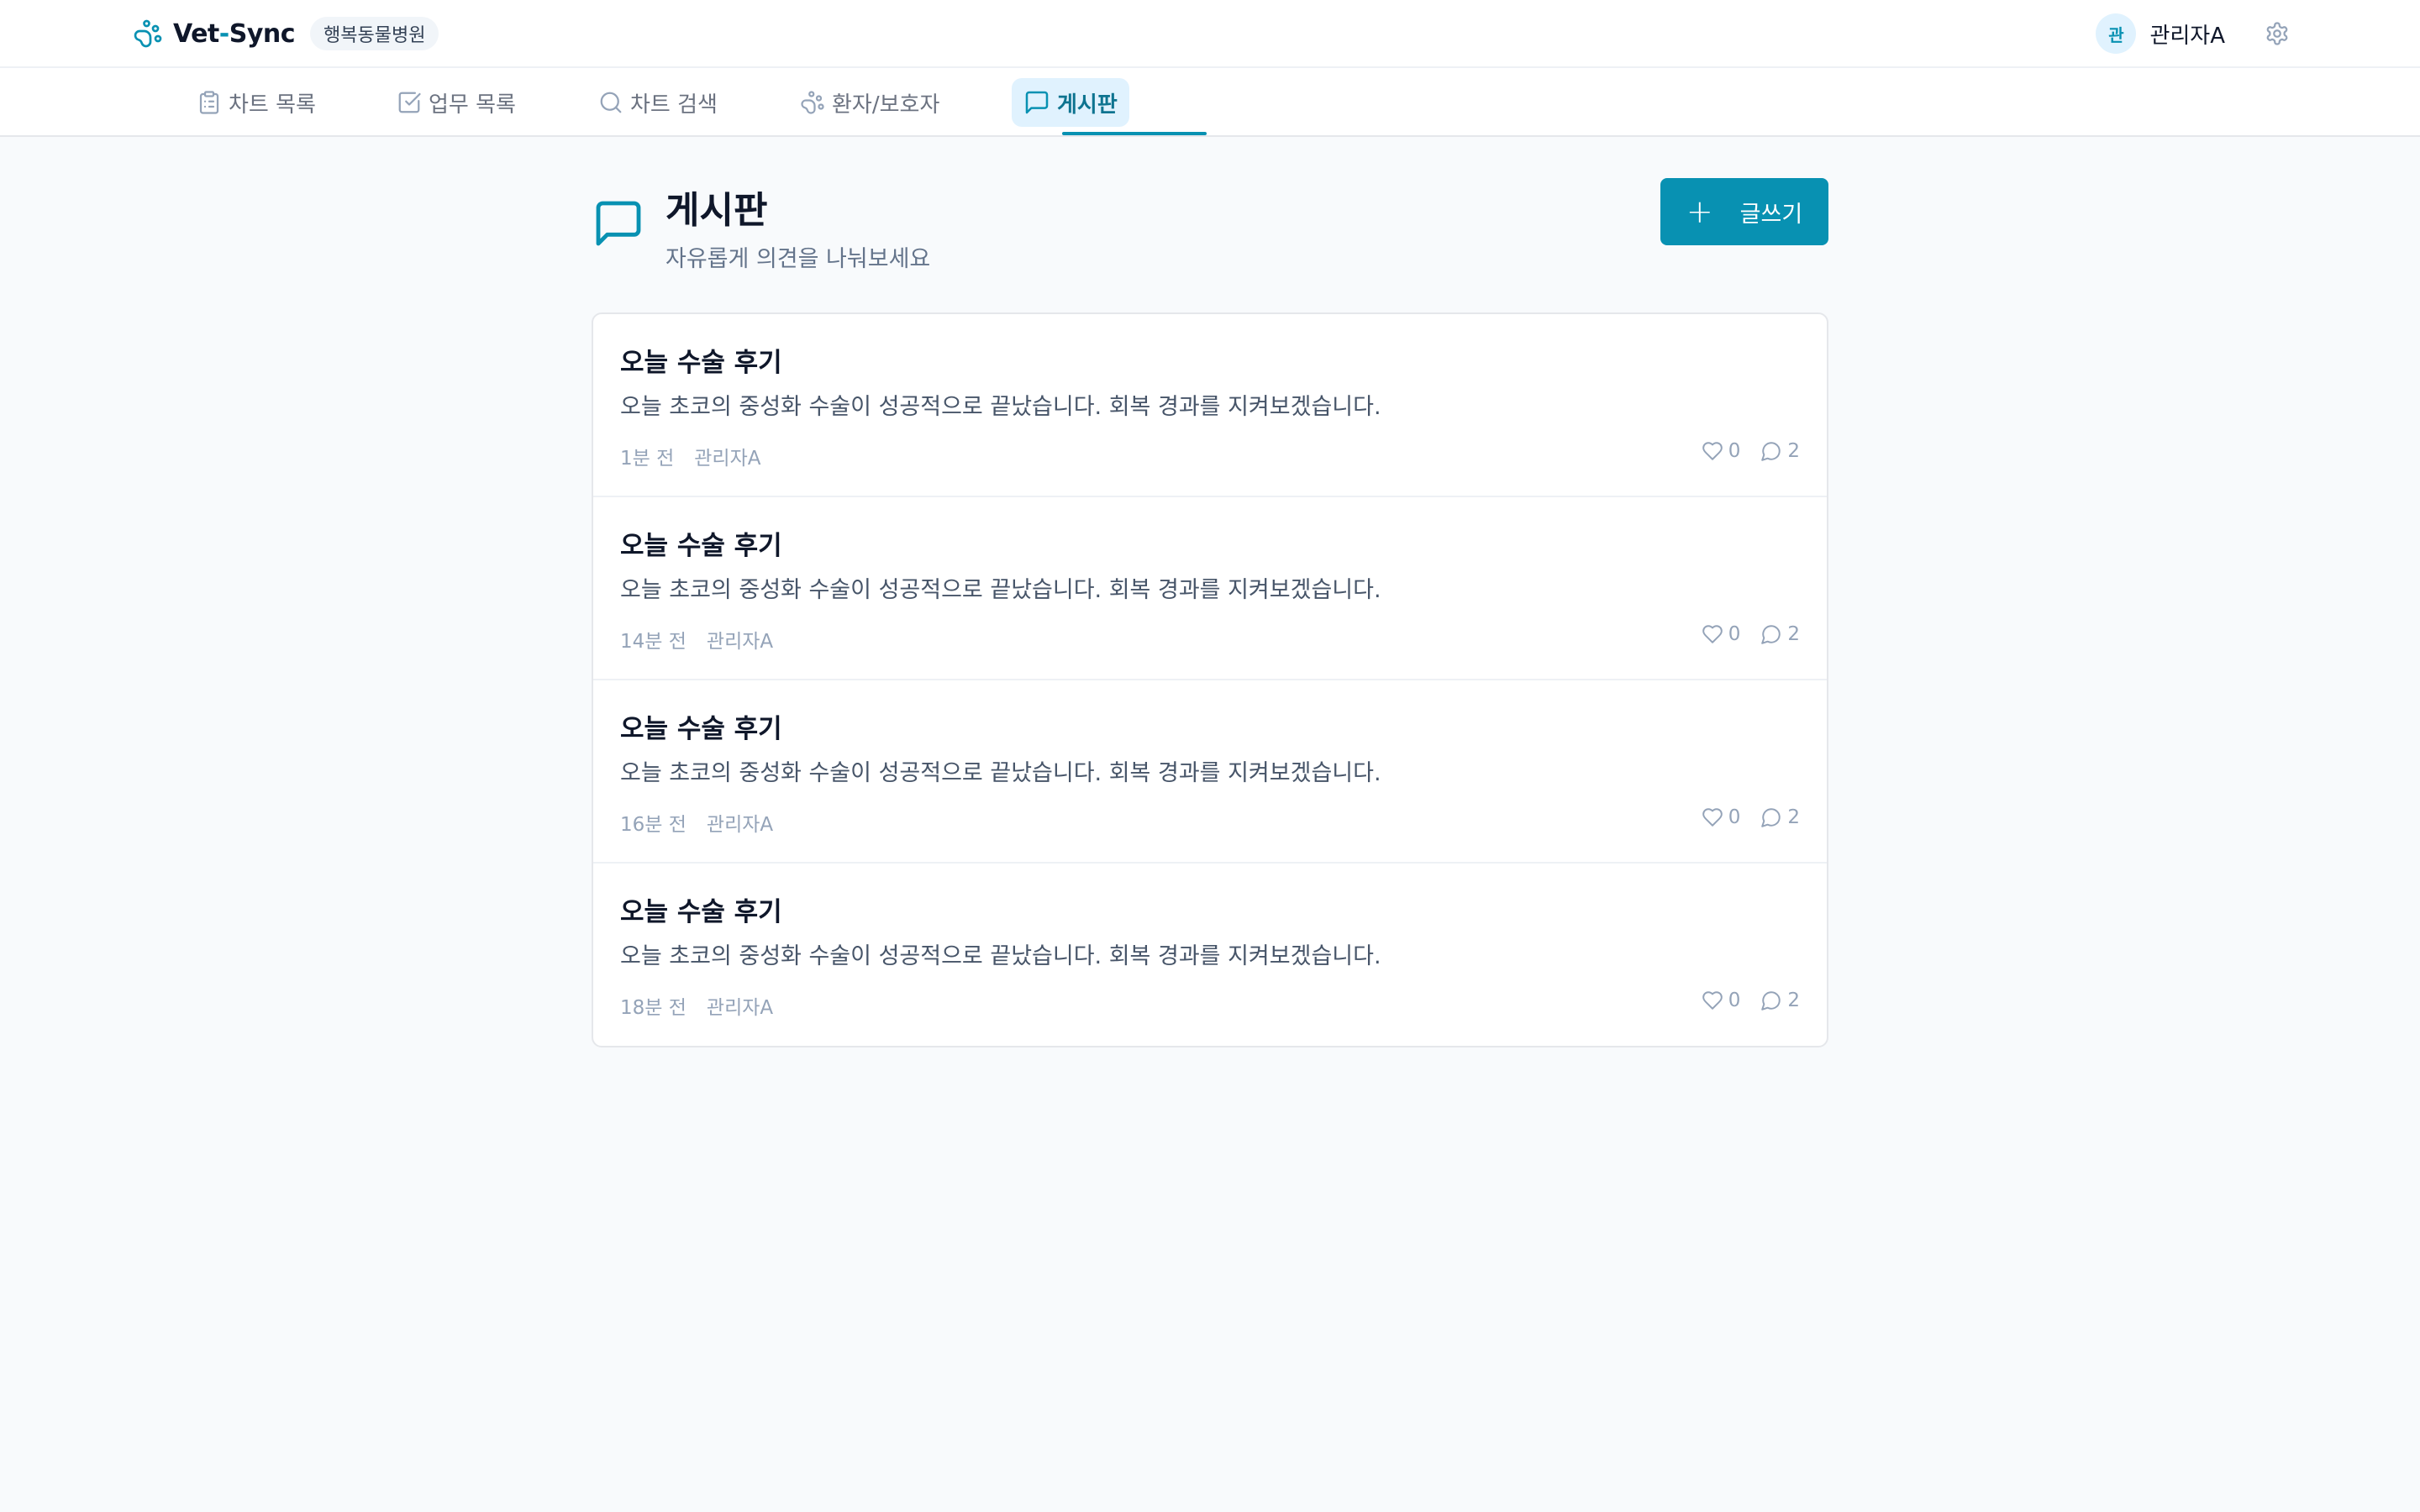 This screenshot has width=2420, height=1512. I want to click on top-bar: Vet-Sync 행복동물병원 관 관리자A, so click(1210, 34).